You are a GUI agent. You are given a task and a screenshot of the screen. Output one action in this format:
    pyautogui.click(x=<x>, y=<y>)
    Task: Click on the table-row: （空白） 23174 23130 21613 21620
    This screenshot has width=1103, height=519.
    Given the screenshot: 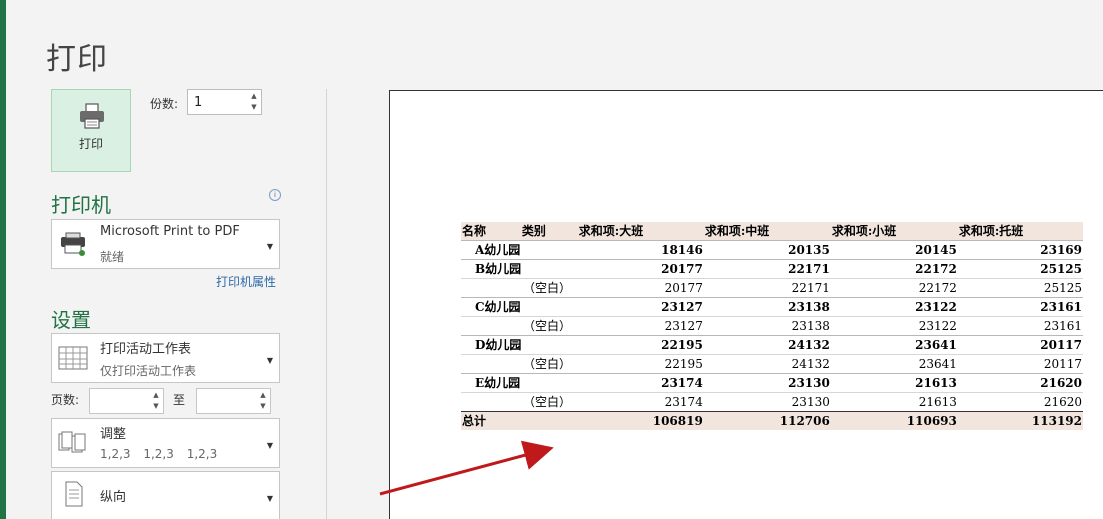 What is the action you would take?
    pyautogui.click(x=772, y=402)
    